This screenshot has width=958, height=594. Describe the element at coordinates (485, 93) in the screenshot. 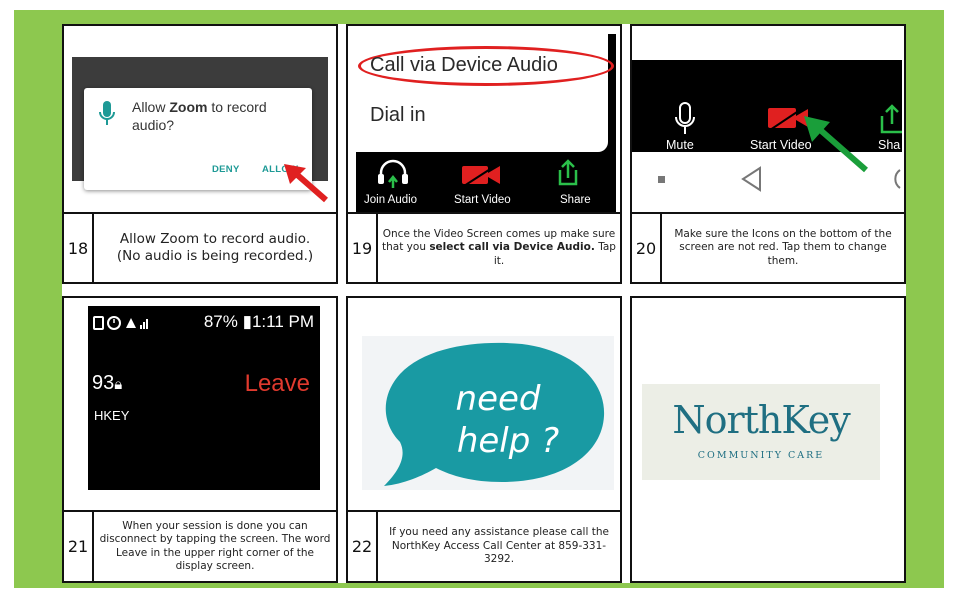

I see `audio-menu: Call via Device Audio Dial in` at that location.